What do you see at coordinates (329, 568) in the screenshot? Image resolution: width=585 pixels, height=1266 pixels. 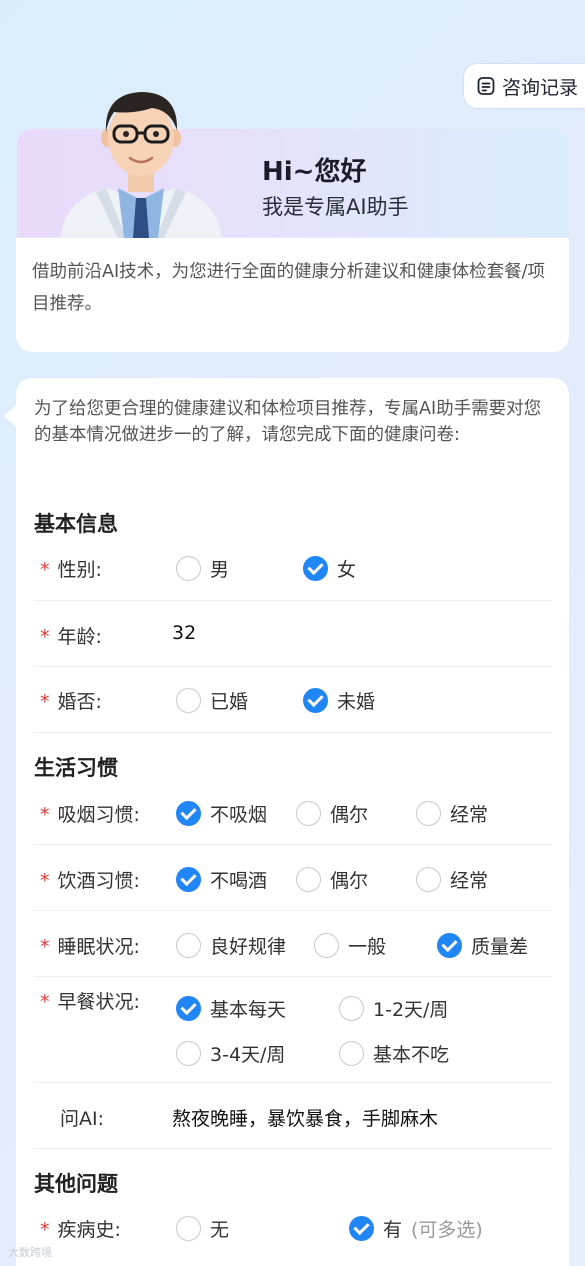 I see `gender-option-female: 女` at bounding box center [329, 568].